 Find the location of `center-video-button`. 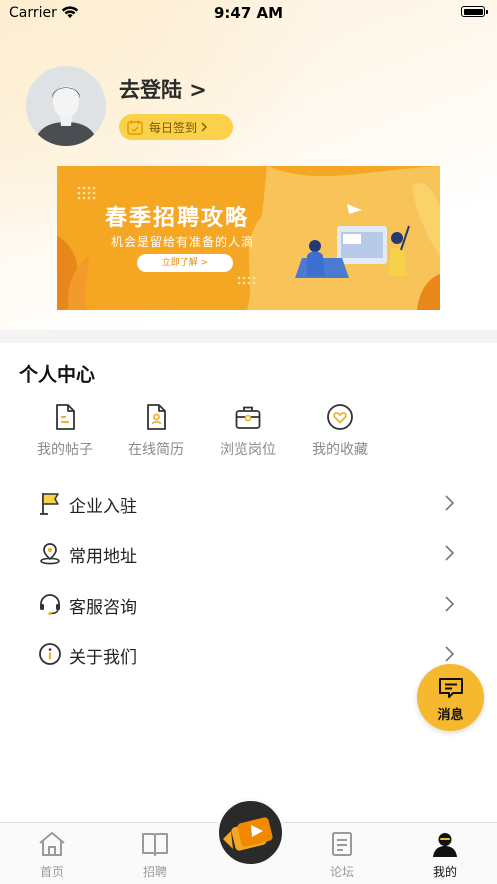

center-video-button is located at coordinates (250, 832).